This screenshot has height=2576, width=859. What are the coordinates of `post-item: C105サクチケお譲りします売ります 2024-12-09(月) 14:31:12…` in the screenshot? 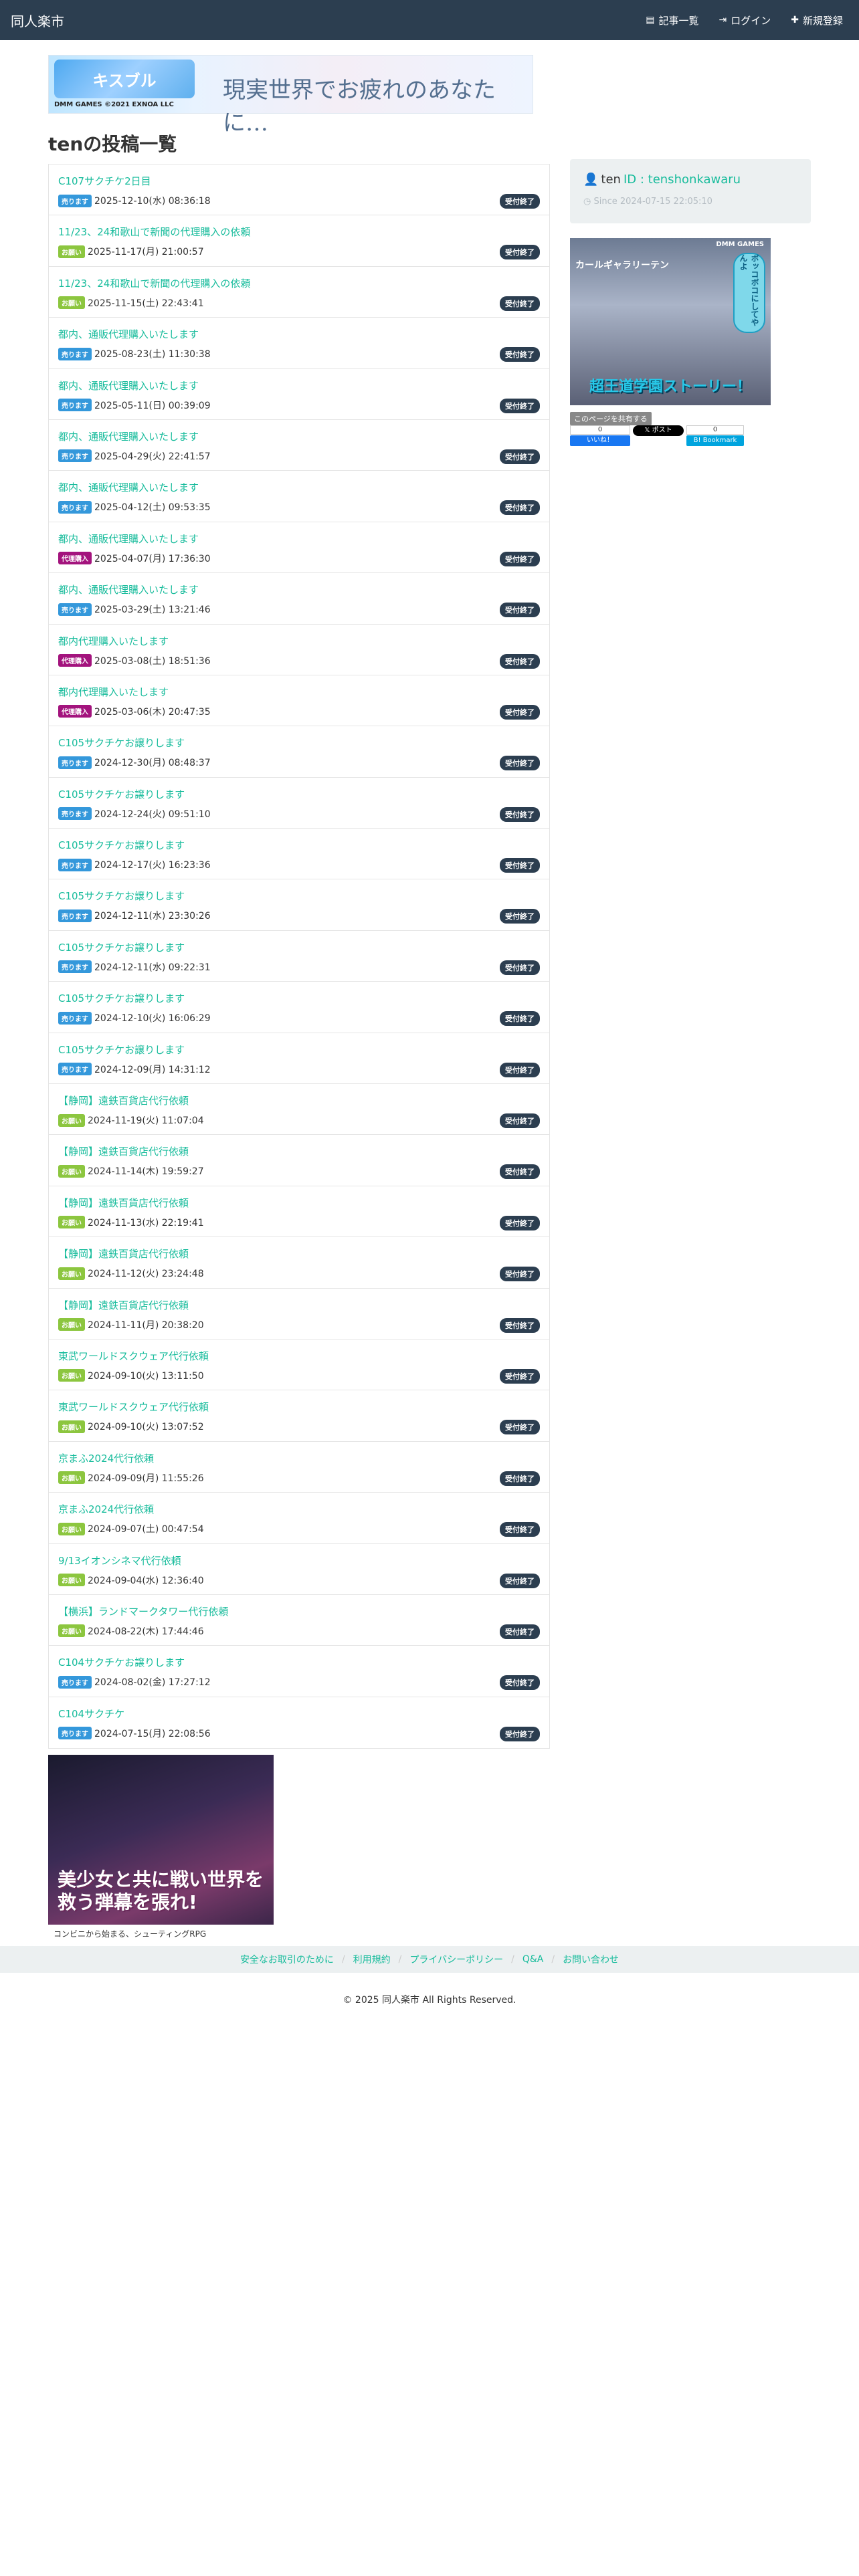 It's located at (299, 1059).